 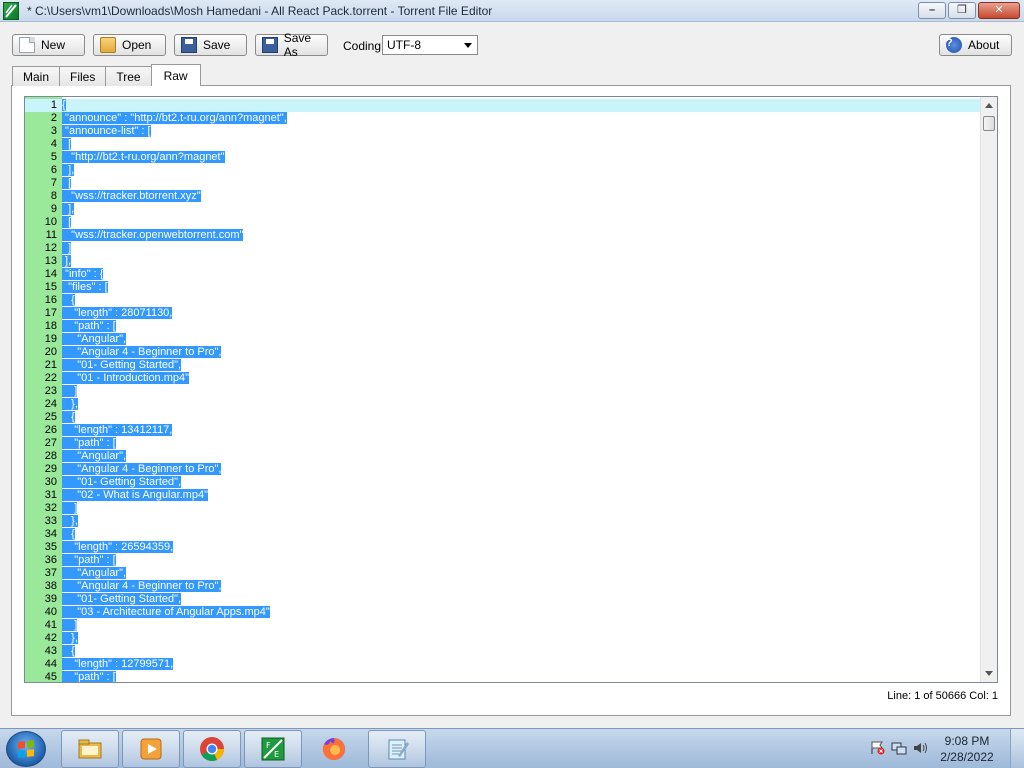 What do you see at coordinates (967, 749) in the screenshot?
I see `taskbar-clock: 9:08 PM 2/28/2022` at bounding box center [967, 749].